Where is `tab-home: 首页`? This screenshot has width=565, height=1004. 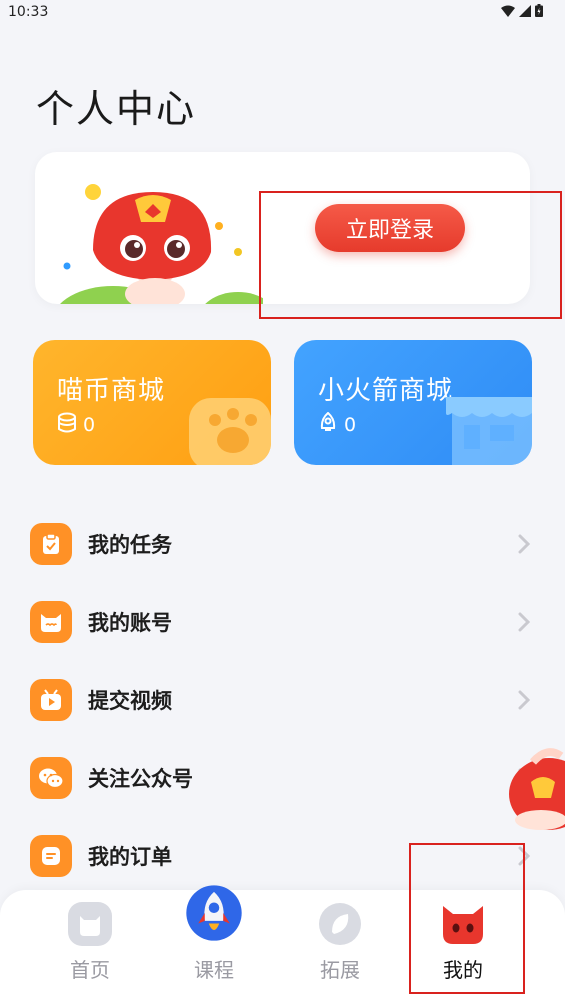 tab-home: 首页 is located at coordinates (90, 947).